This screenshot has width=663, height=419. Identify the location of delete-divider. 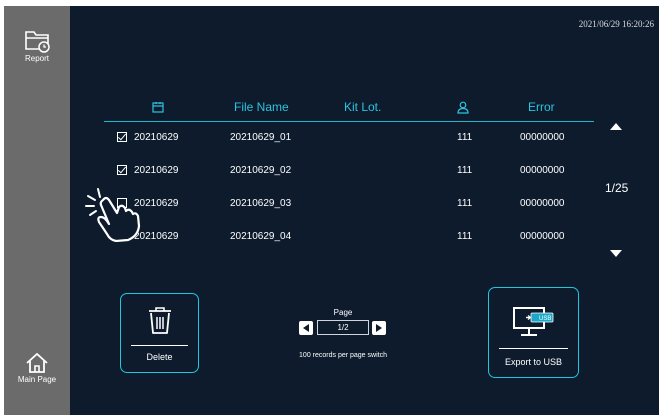
(159, 345).